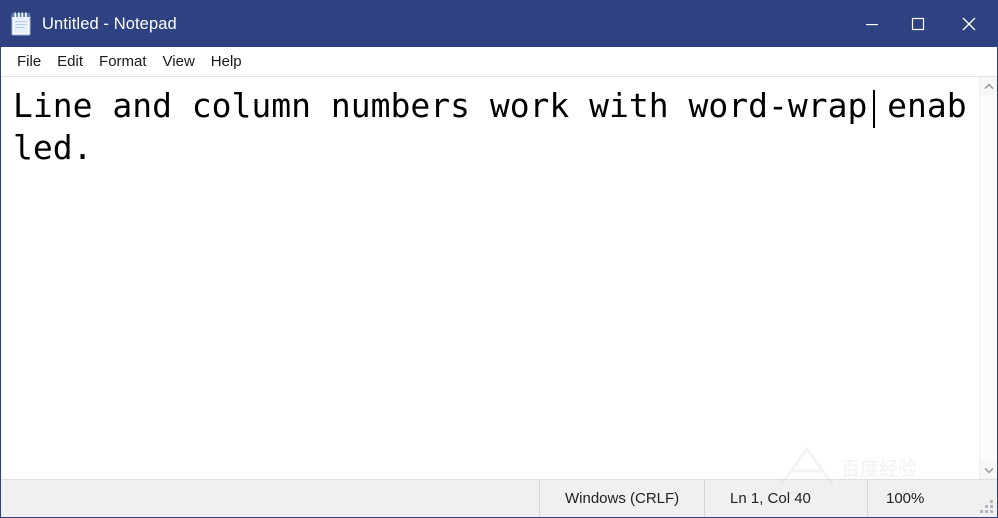 The image size is (998, 518). I want to click on text-caret, so click(874, 109).